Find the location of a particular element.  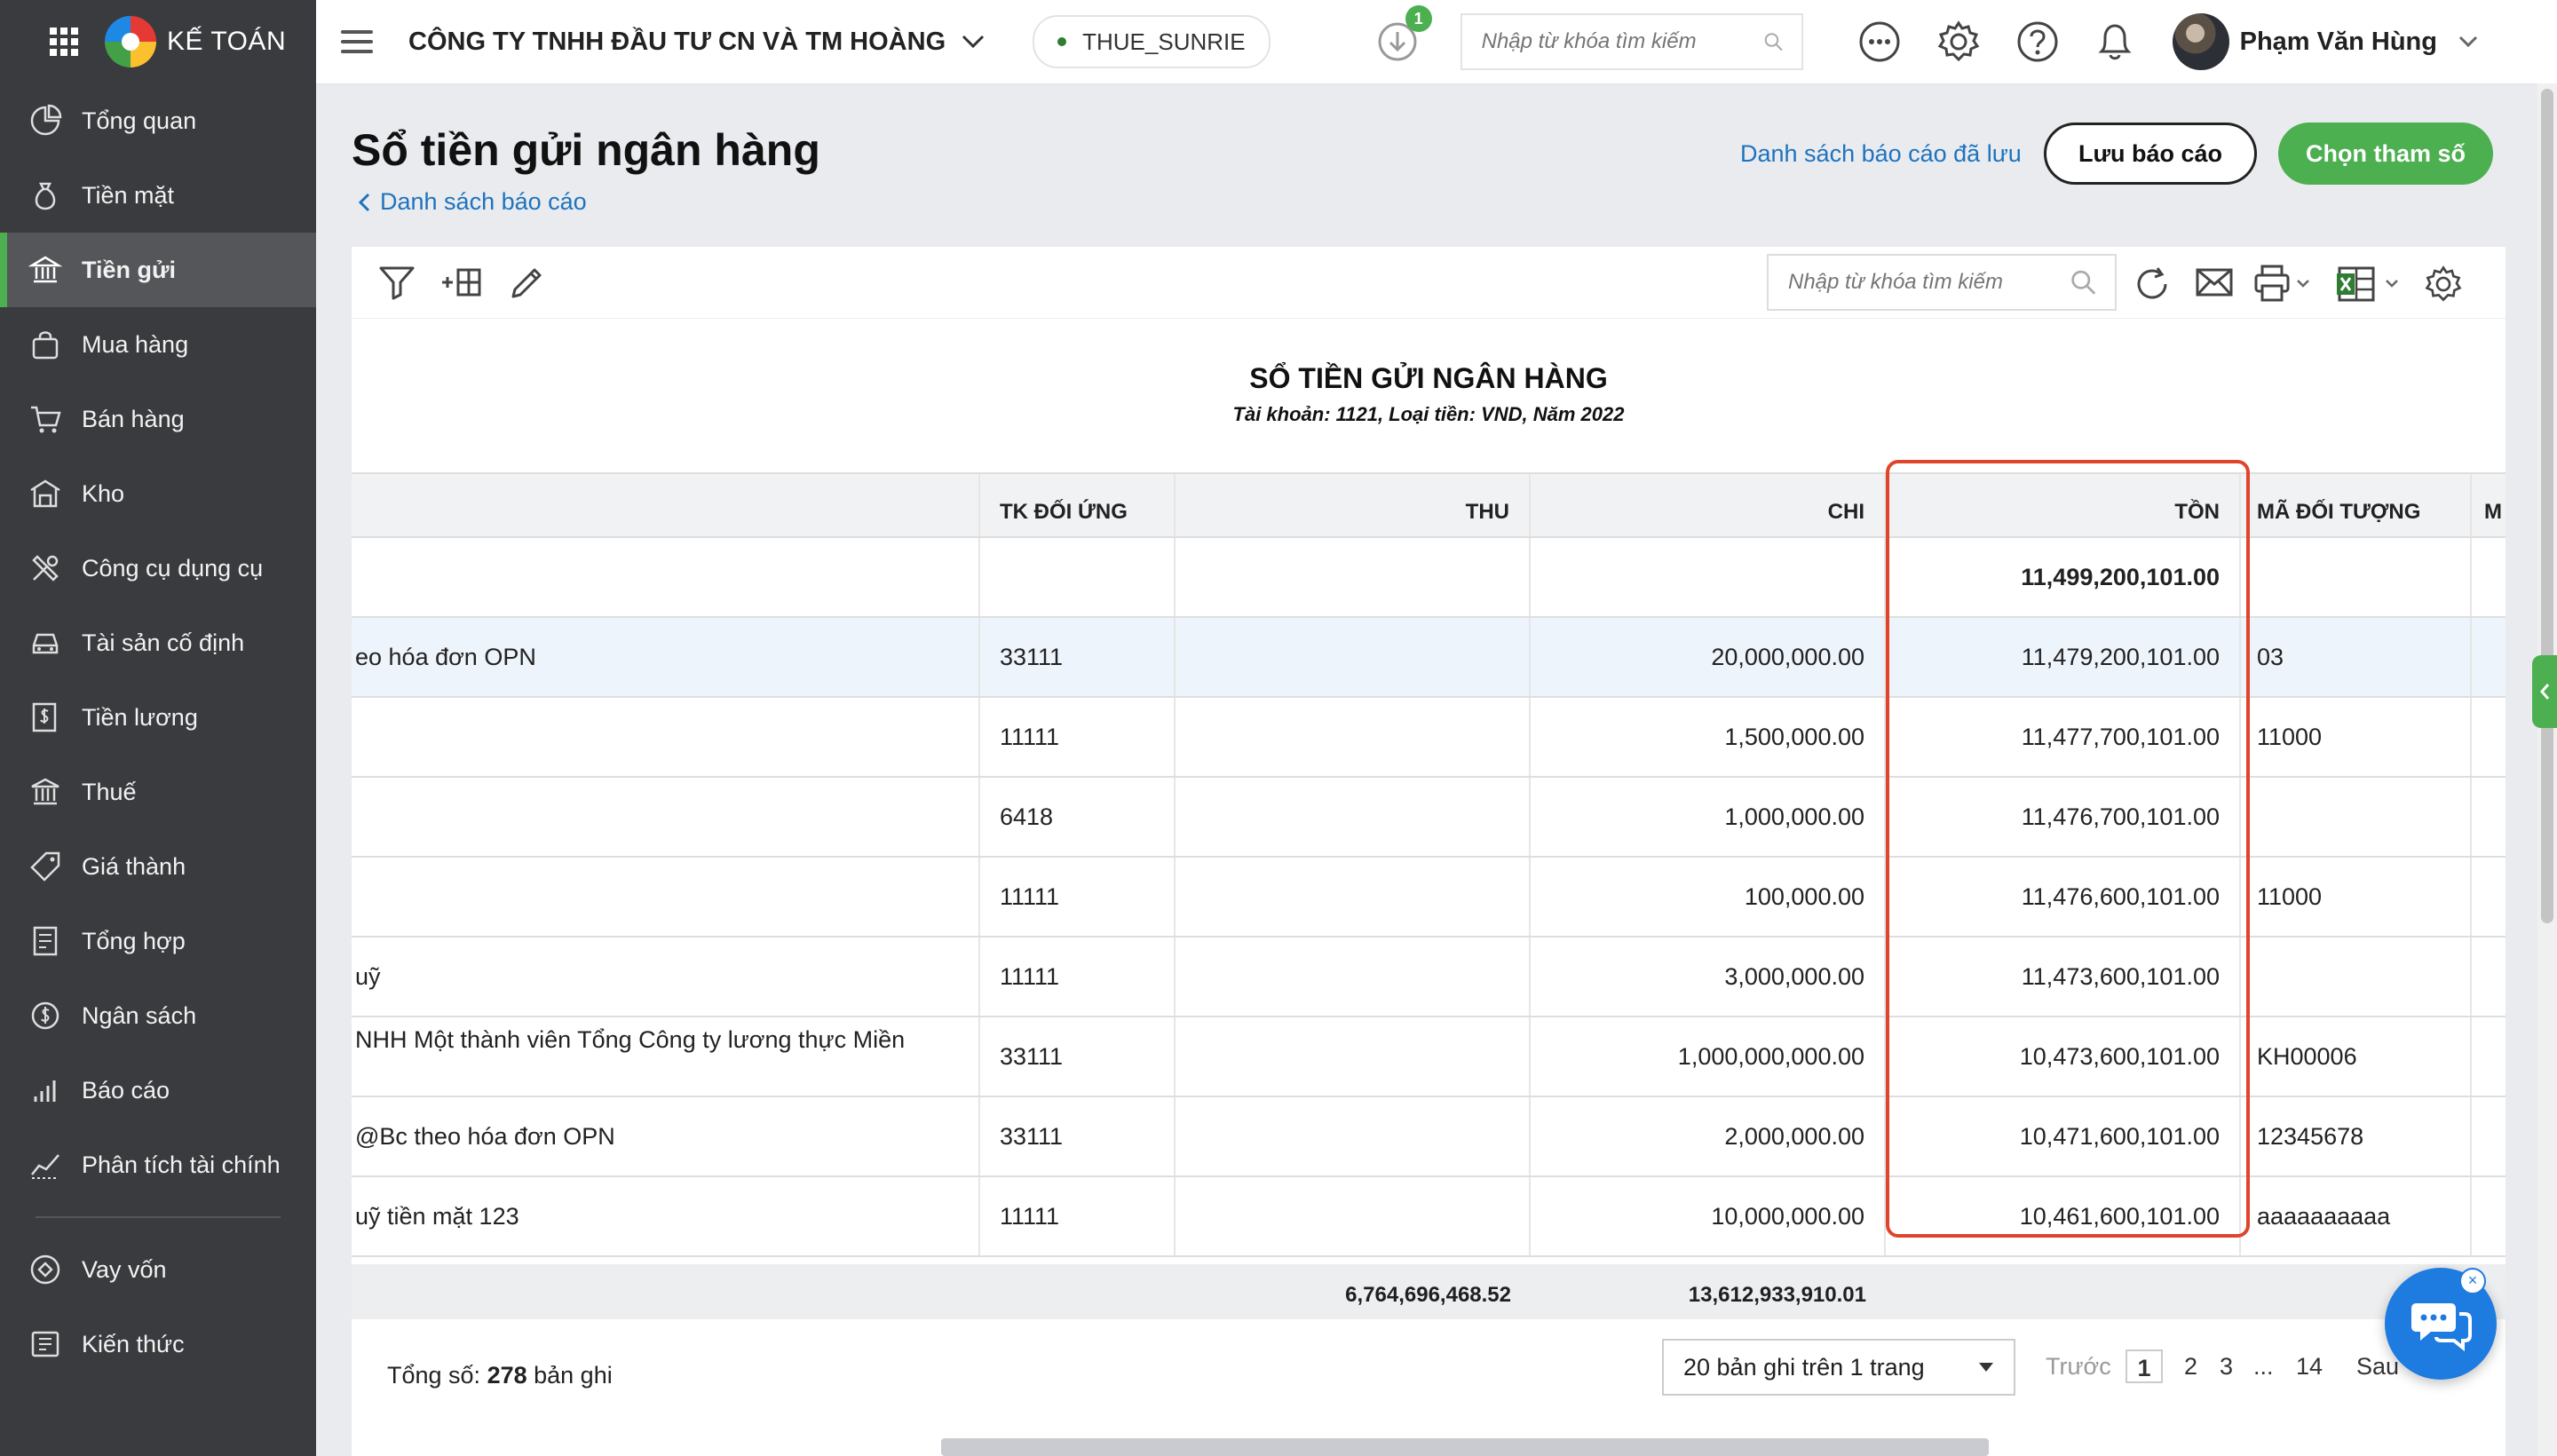

saved-reports-link: Danh sách báo cáo đã lưu is located at coordinates (1881, 154).